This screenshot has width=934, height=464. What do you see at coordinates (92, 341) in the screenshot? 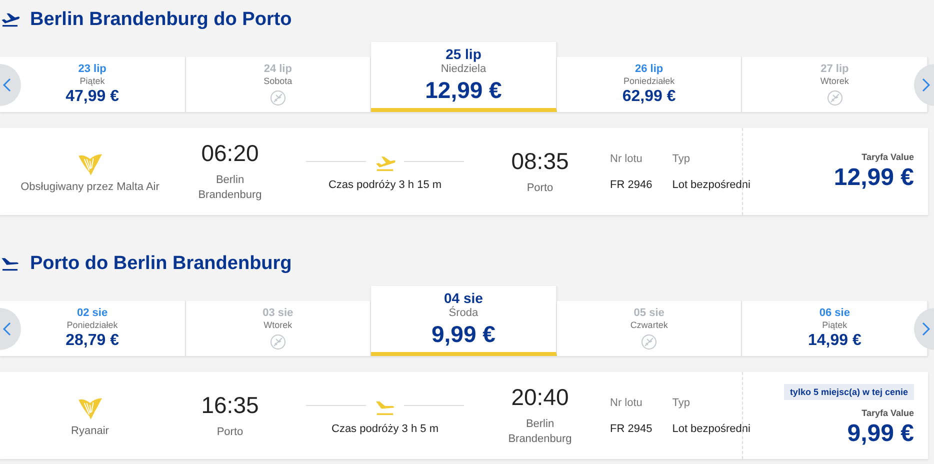
I see `price-label: 28,79 €` at bounding box center [92, 341].